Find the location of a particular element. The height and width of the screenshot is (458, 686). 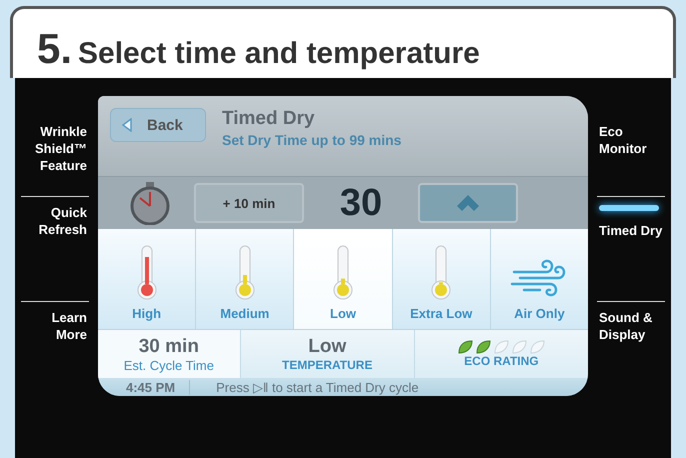

cycle-time: 30 min is located at coordinates (168, 347).